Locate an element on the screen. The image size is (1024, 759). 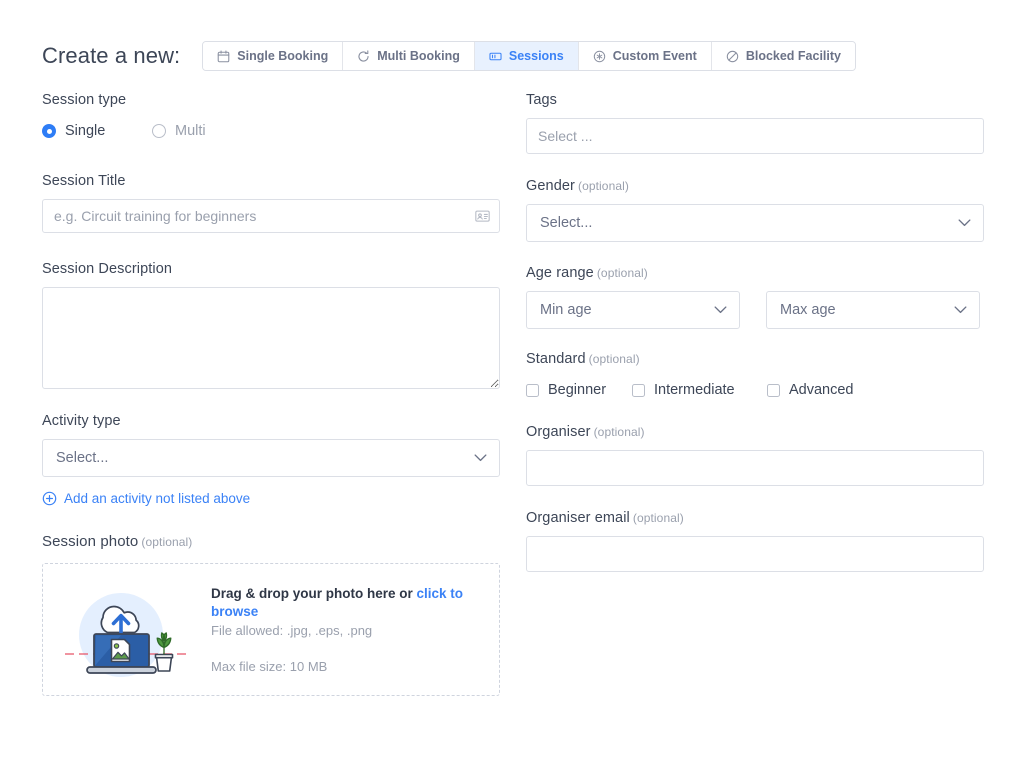
tags-label: Tags is located at coordinates (542, 100).